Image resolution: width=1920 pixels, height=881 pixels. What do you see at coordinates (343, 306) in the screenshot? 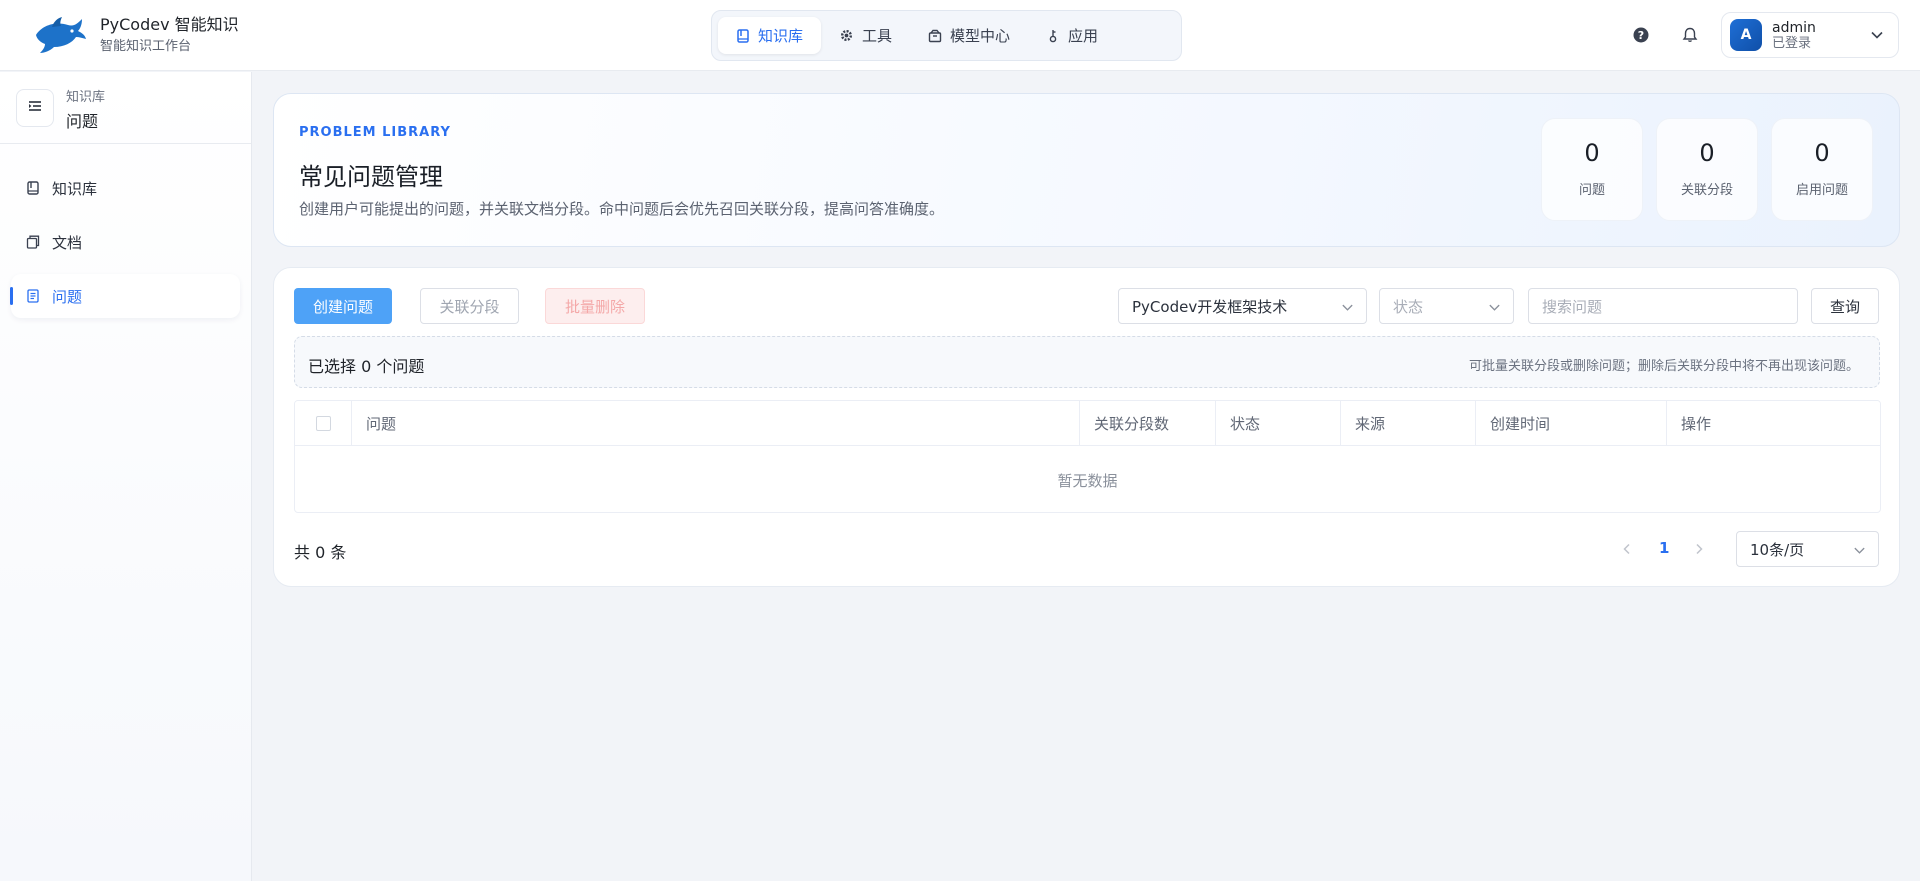
I see `create-question-button: 创建问题` at bounding box center [343, 306].